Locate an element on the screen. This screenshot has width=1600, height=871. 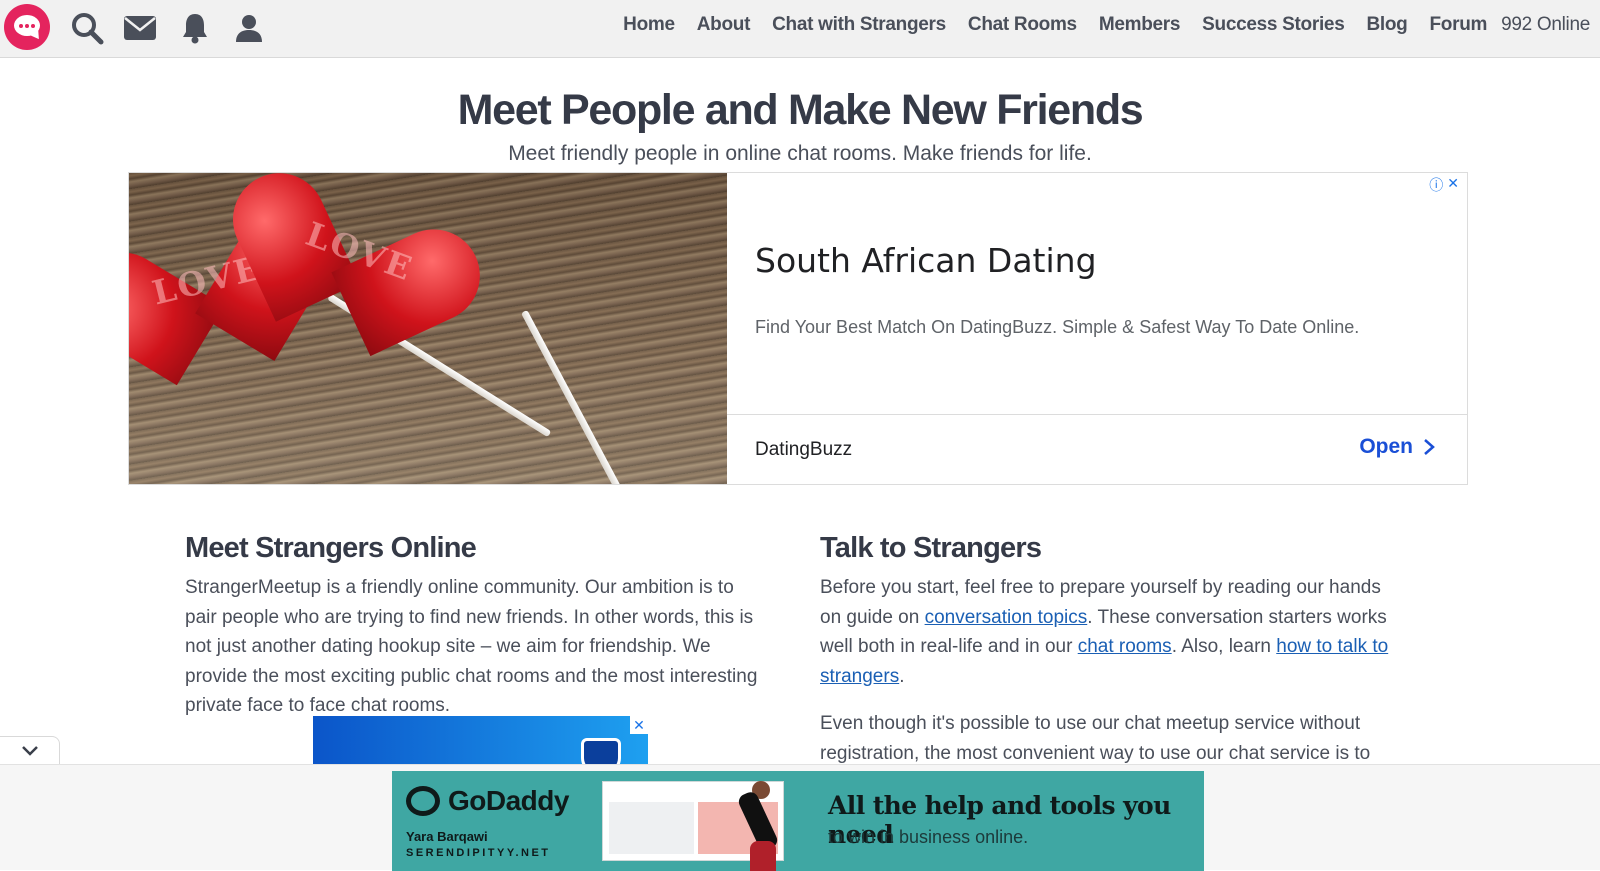
ad-open-label: Open is located at coordinates (1386, 446).